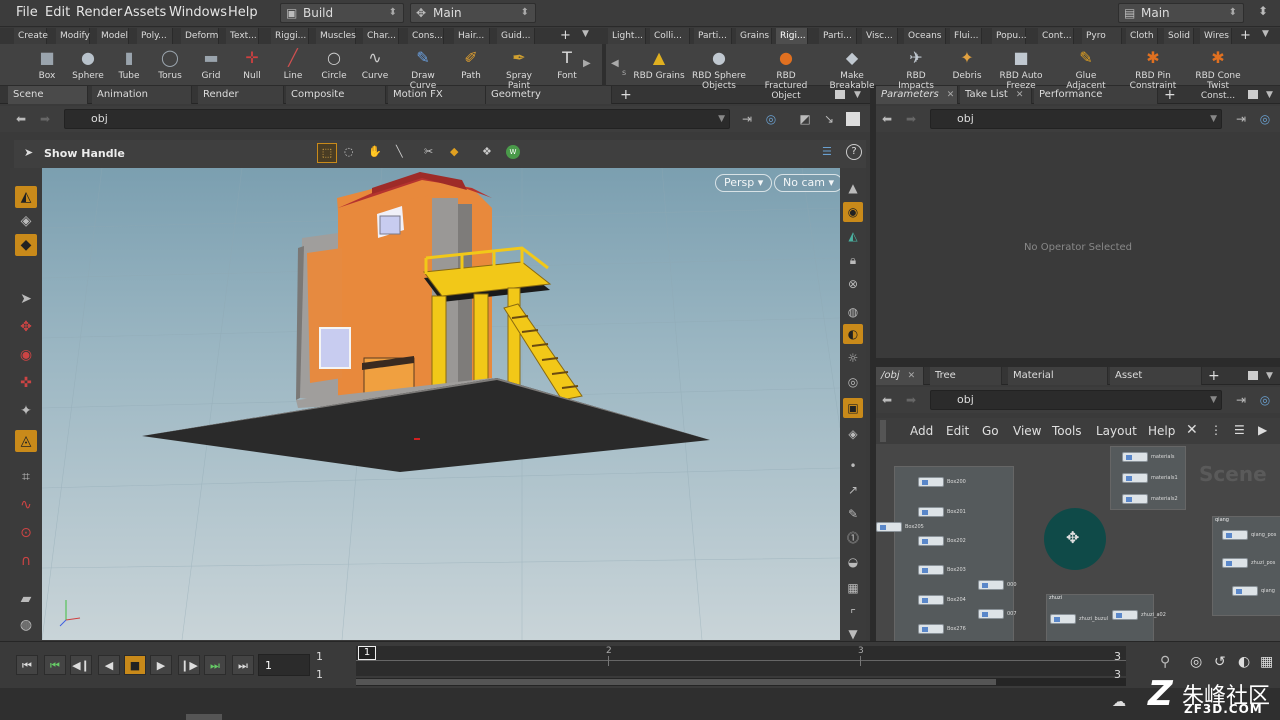 This screenshot has height=720, width=1280. Describe the element at coordinates (1067, 431) in the screenshot. I see `menu-tools: Tools` at that location.